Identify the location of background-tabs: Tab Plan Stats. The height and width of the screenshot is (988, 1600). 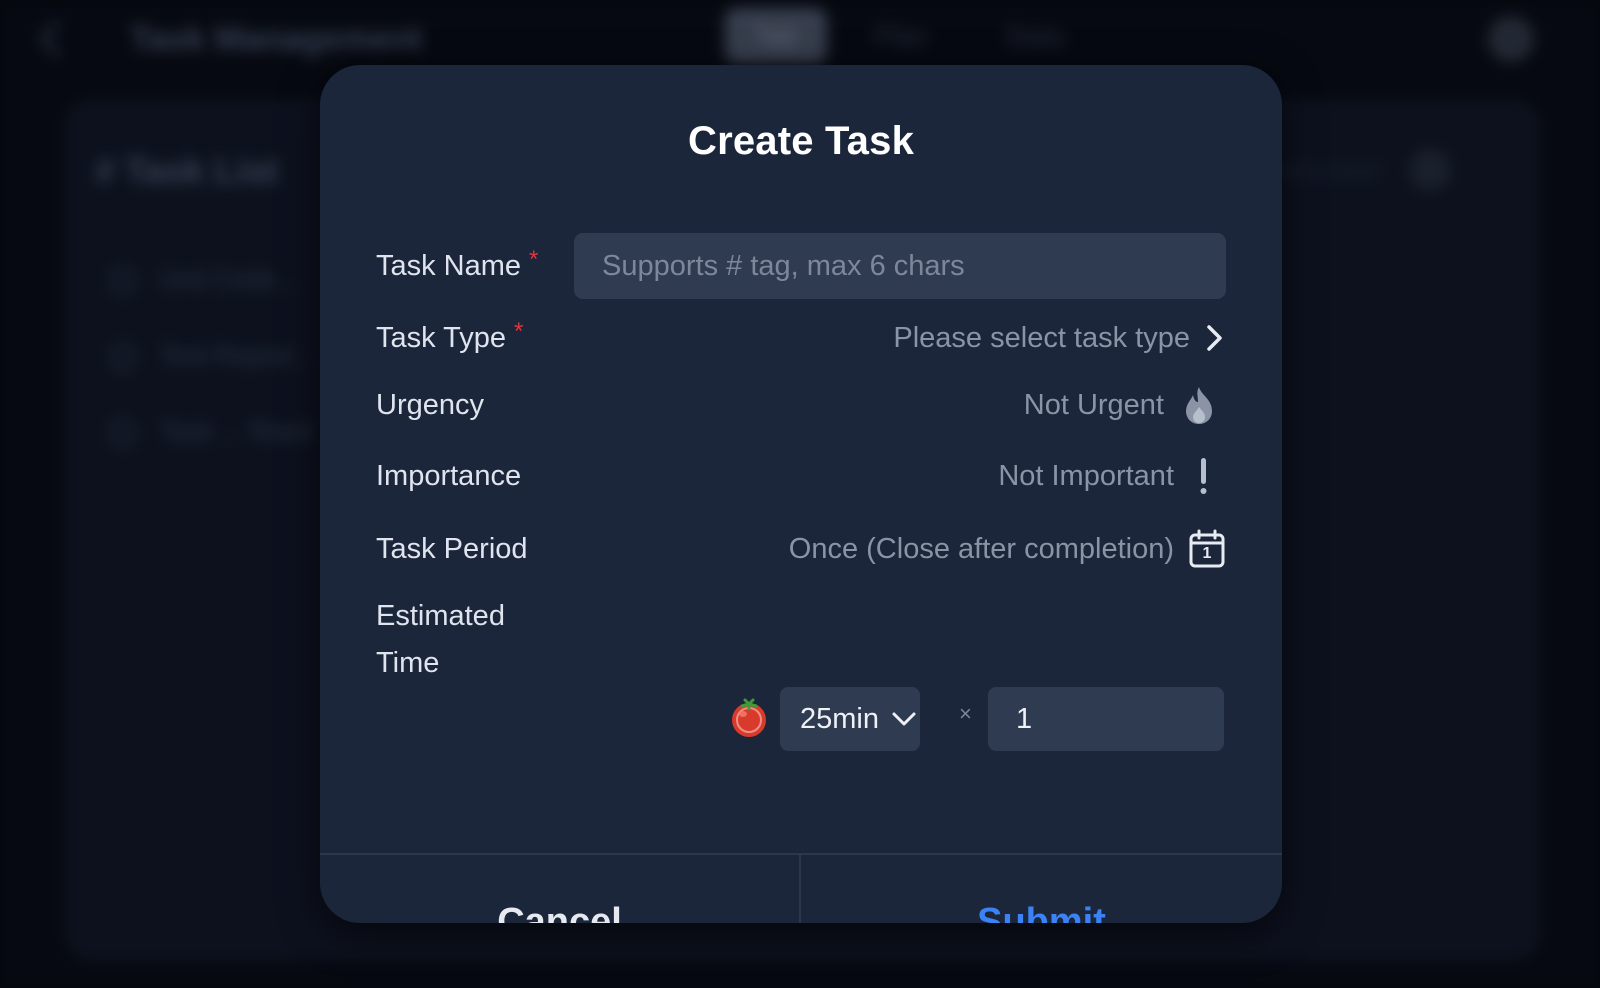
(909, 36).